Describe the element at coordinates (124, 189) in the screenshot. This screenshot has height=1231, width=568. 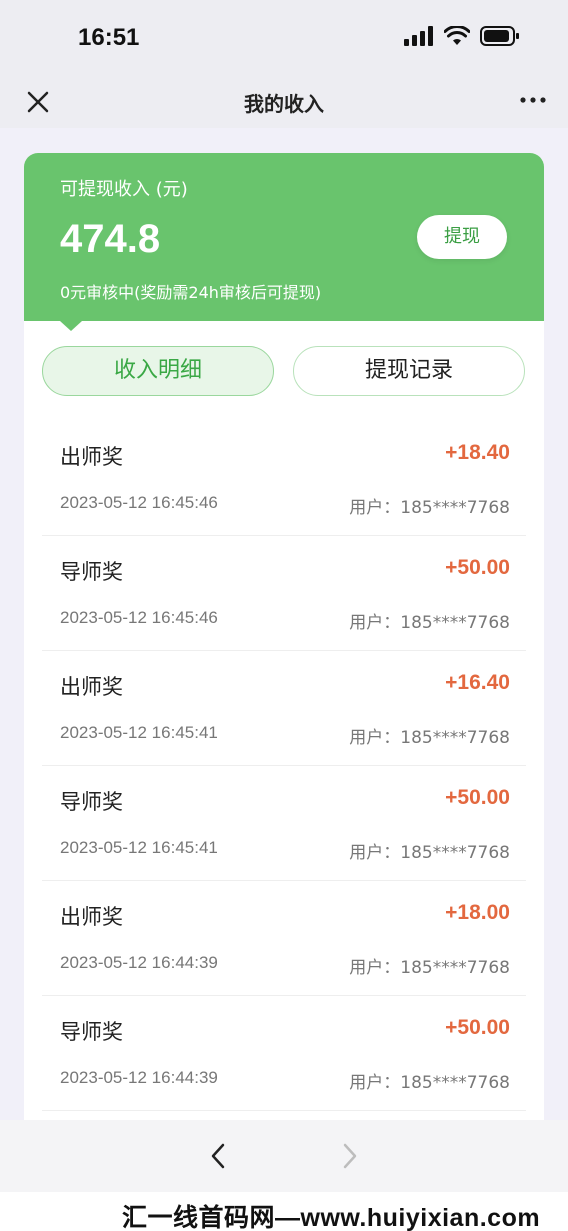
I see `available-income-label: 可提现收入 (元)` at that location.